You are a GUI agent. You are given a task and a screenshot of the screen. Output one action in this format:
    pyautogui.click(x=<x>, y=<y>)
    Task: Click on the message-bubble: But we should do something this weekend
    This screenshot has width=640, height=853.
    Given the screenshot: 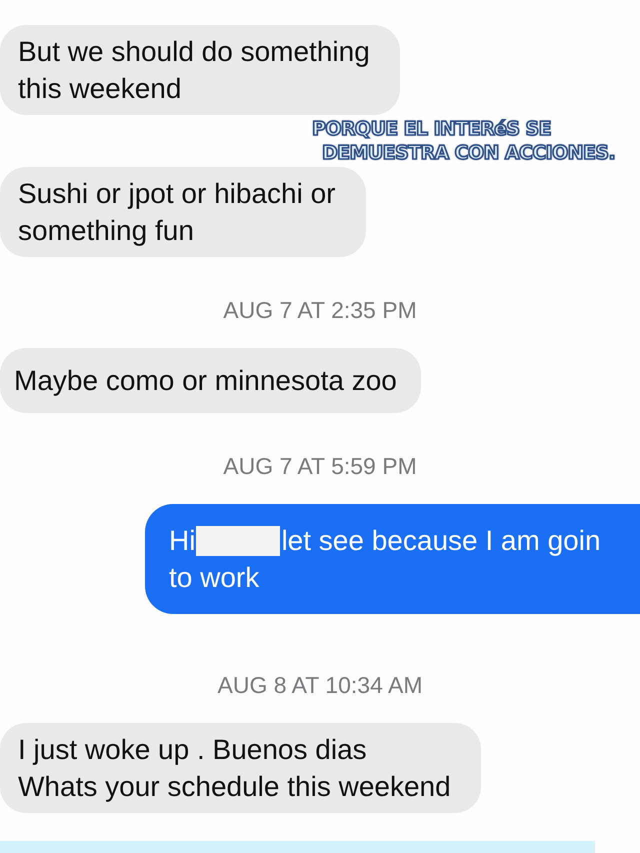 What is the action you would take?
    pyautogui.click(x=200, y=70)
    